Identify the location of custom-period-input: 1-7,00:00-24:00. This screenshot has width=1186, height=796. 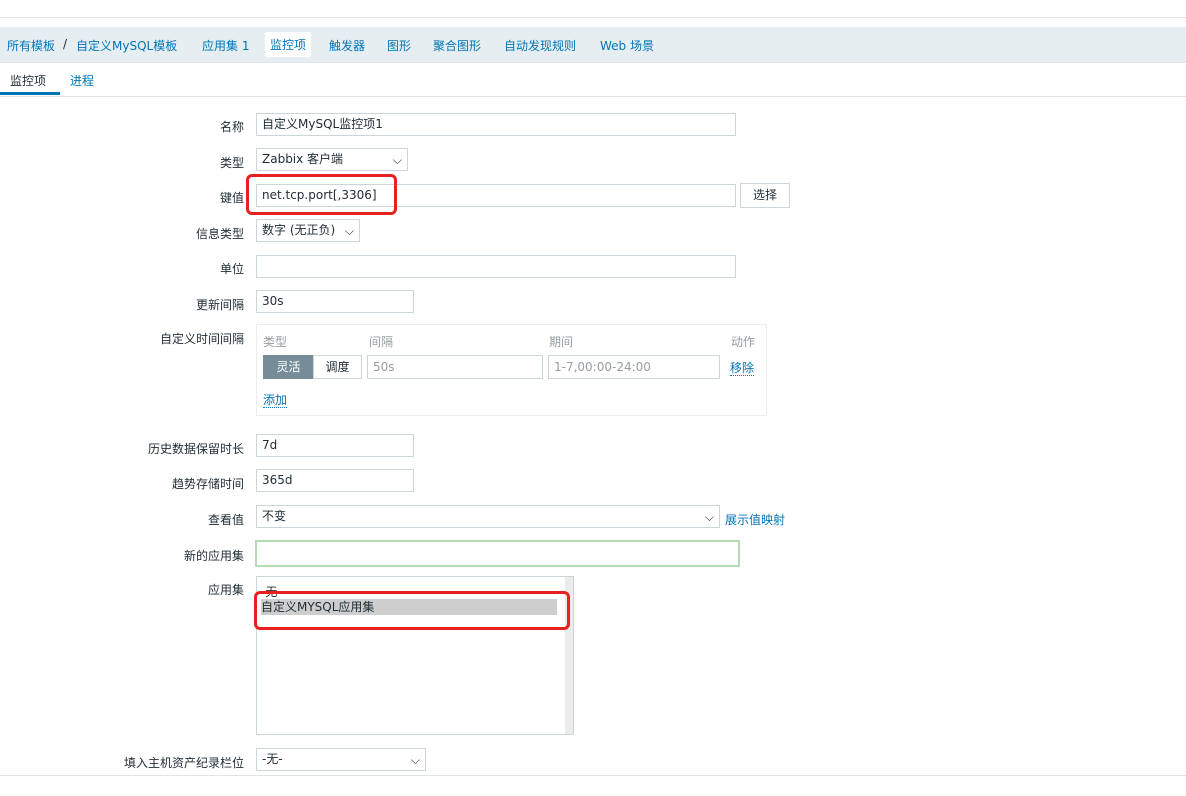
(634, 367).